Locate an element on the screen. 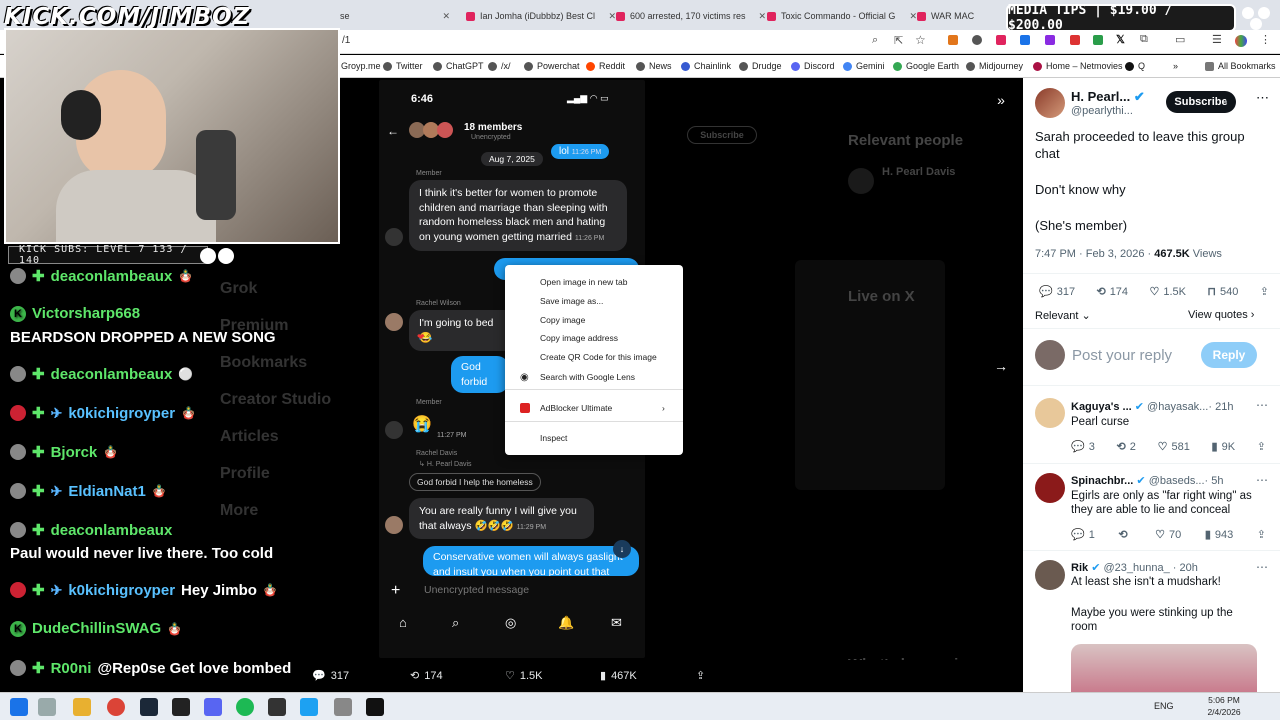 This screenshot has width=1280, height=720. language-indicator: ENG is located at coordinates (1164, 706).